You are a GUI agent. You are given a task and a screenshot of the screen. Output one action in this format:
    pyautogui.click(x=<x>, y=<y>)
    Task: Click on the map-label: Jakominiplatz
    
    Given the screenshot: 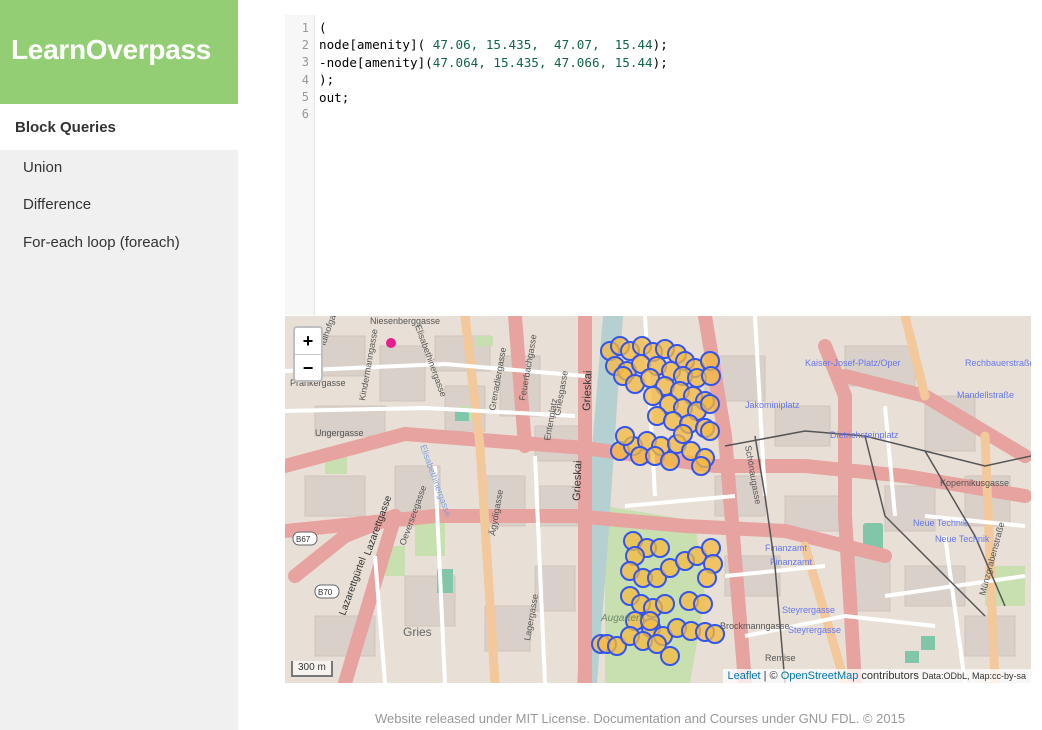 What is the action you would take?
    pyautogui.click(x=772, y=405)
    